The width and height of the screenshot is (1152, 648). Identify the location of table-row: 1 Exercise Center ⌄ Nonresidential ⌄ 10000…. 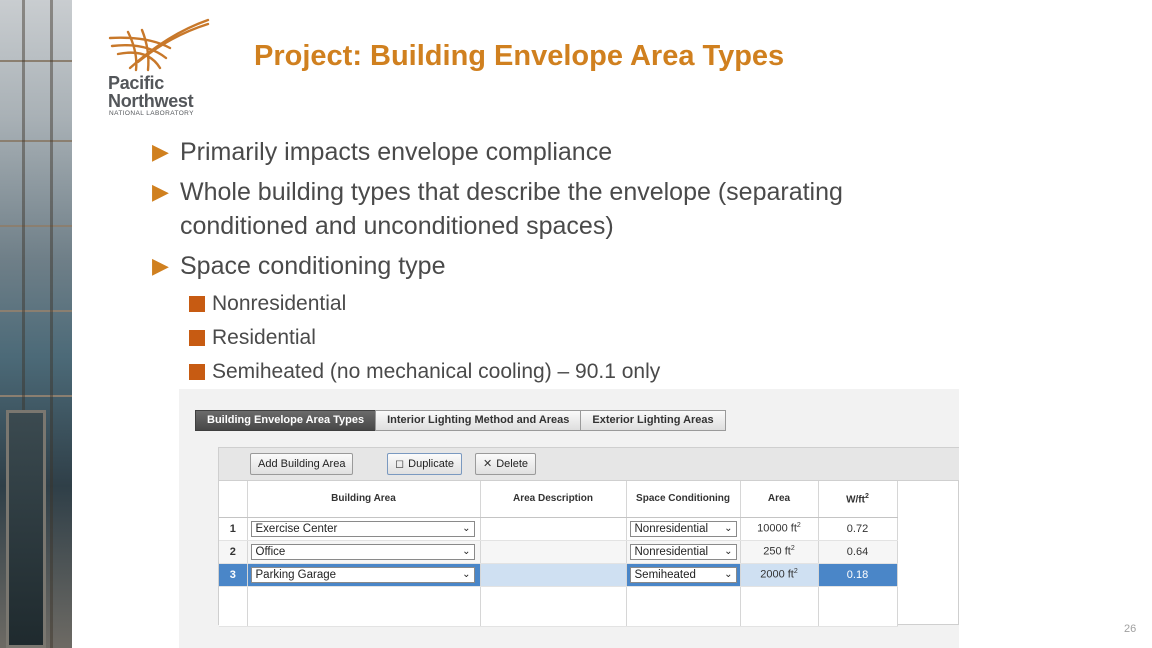
(558, 529).